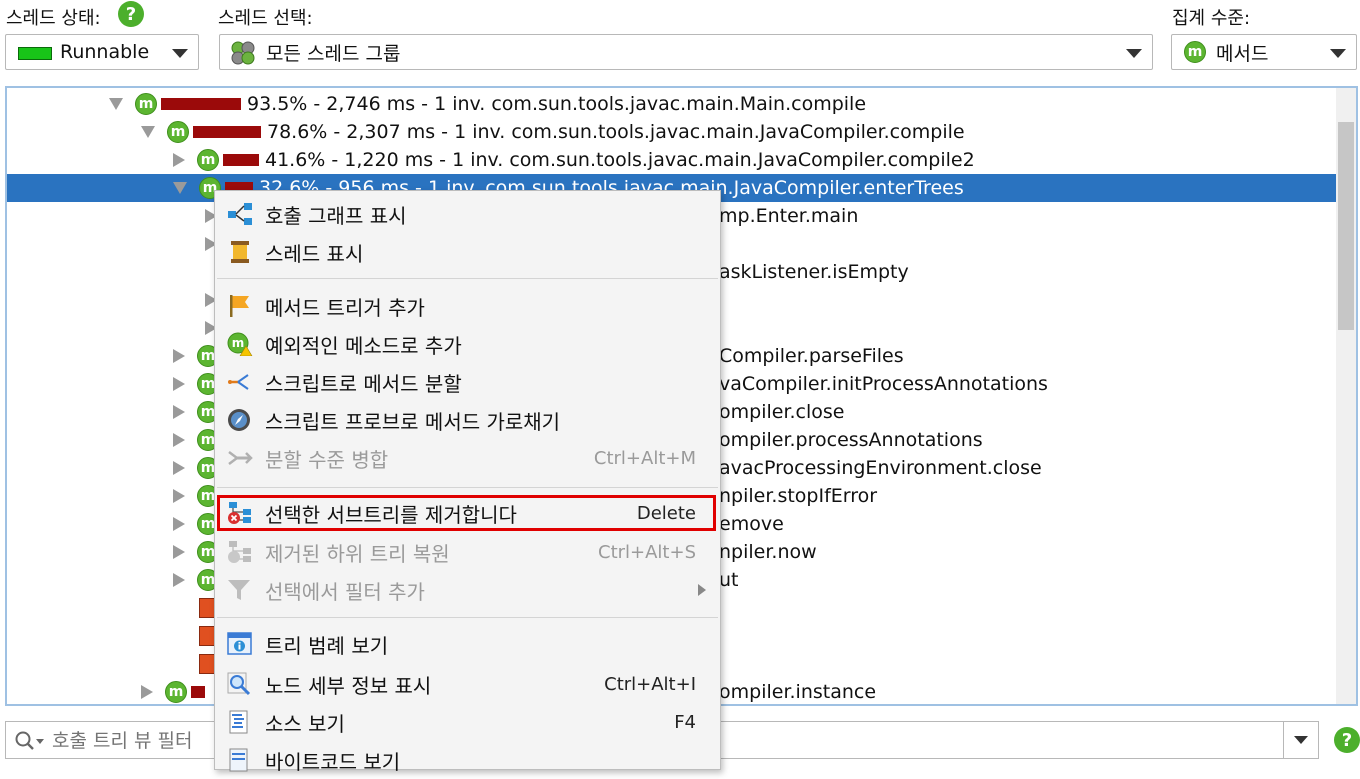  I want to click on compass-icon, so click(240, 420).